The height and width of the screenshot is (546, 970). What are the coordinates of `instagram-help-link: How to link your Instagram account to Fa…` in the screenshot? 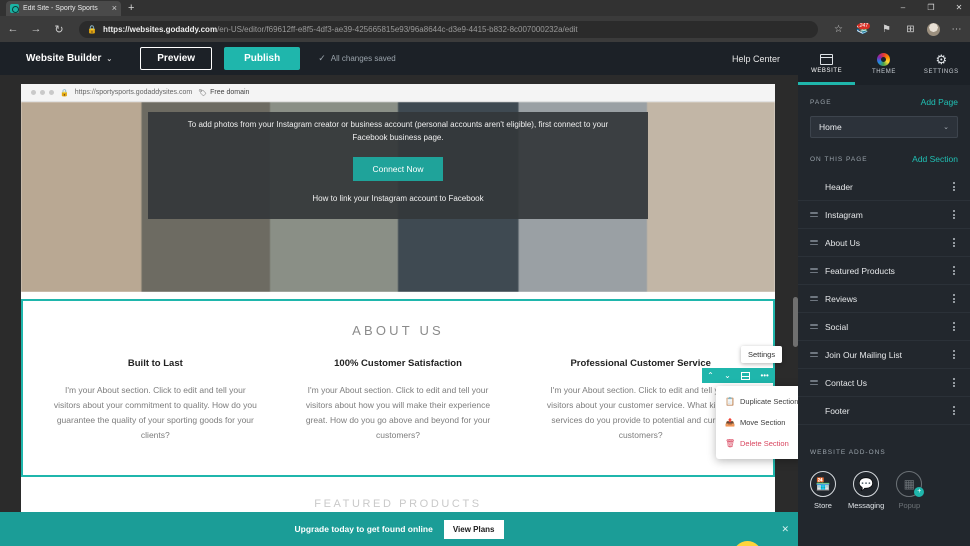 It's located at (398, 198).